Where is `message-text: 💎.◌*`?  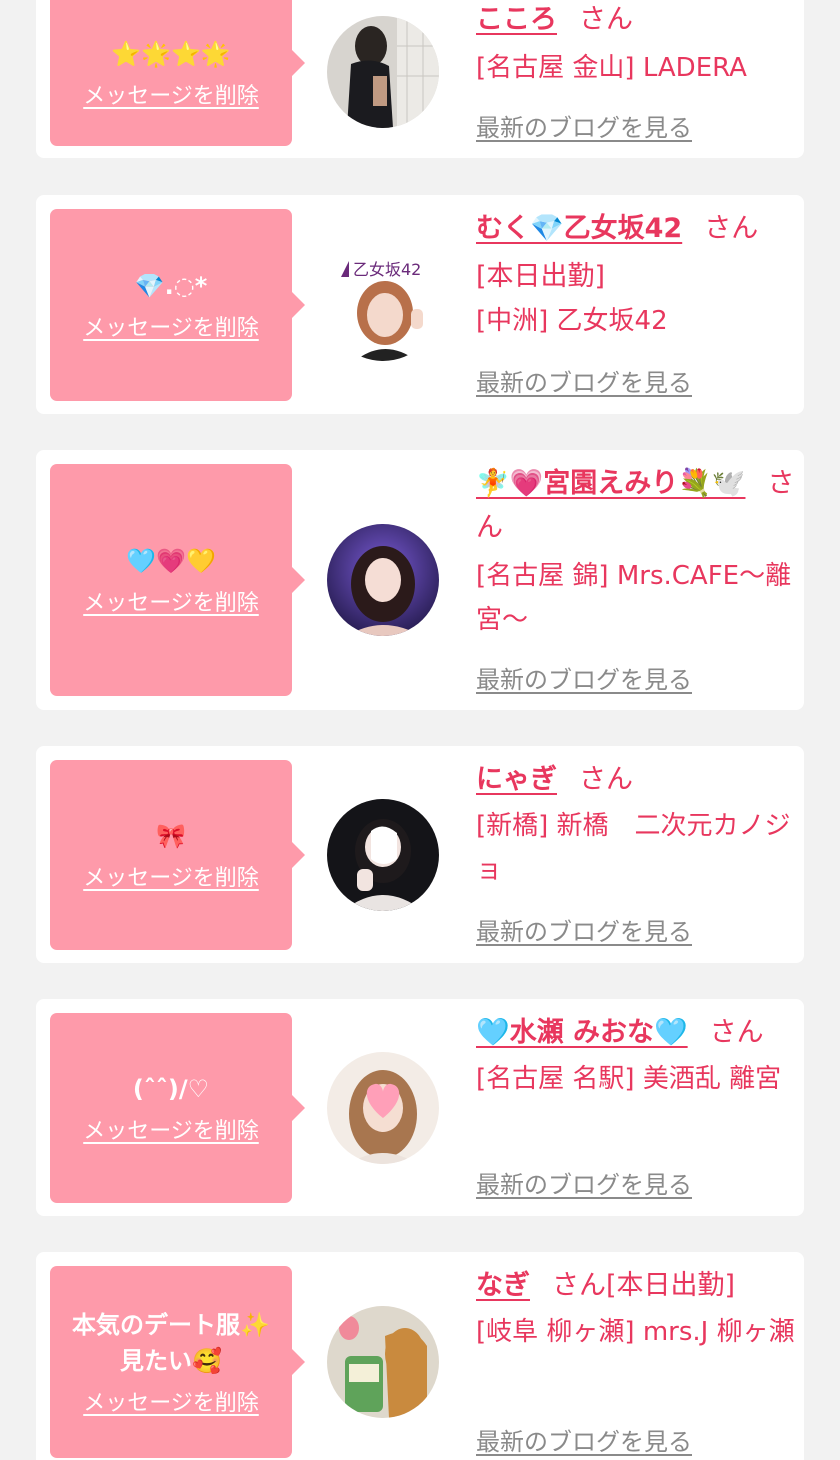
message-text: 💎.◌* is located at coordinates (171, 286).